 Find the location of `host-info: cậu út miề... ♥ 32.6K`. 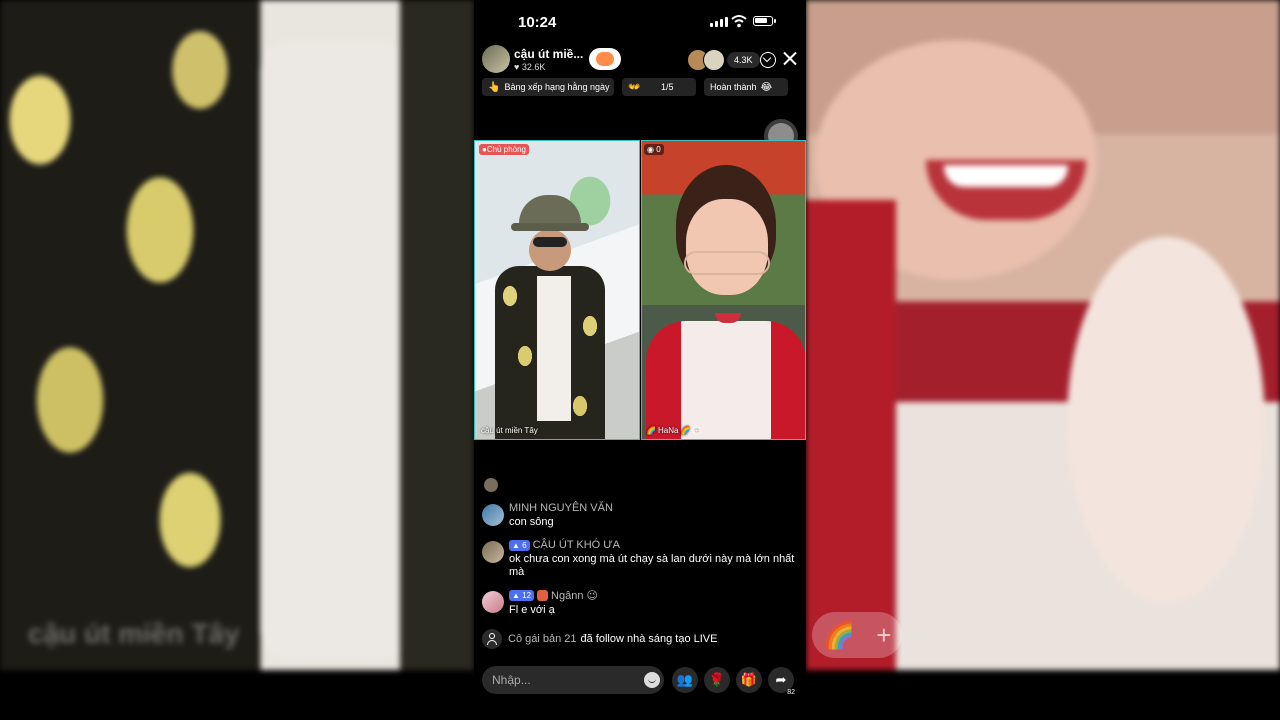

host-info: cậu út miề... ♥ 32.6K is located at coordinates (552, 59).